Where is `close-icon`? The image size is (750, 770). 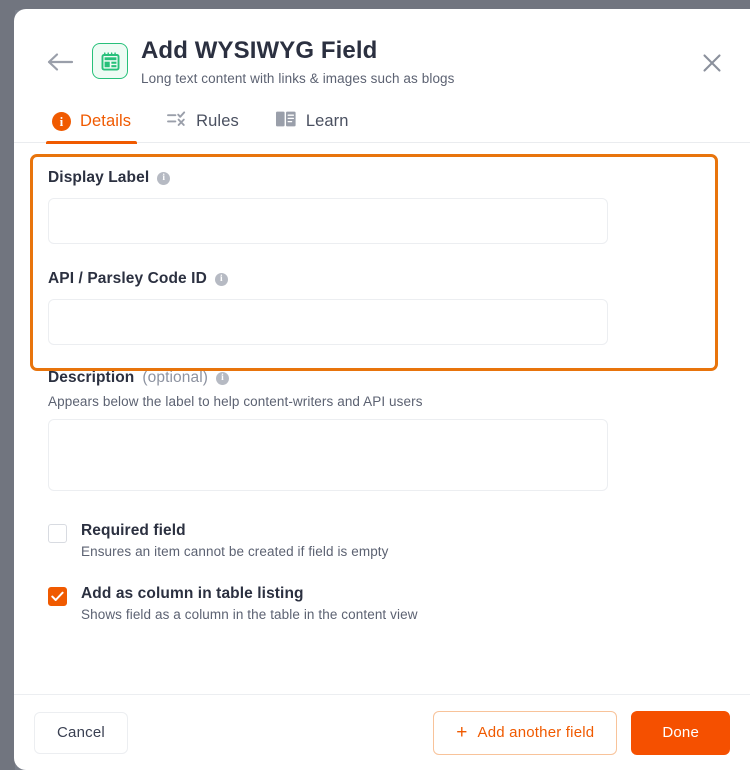 close-icon is located at coordinates (712, 63).